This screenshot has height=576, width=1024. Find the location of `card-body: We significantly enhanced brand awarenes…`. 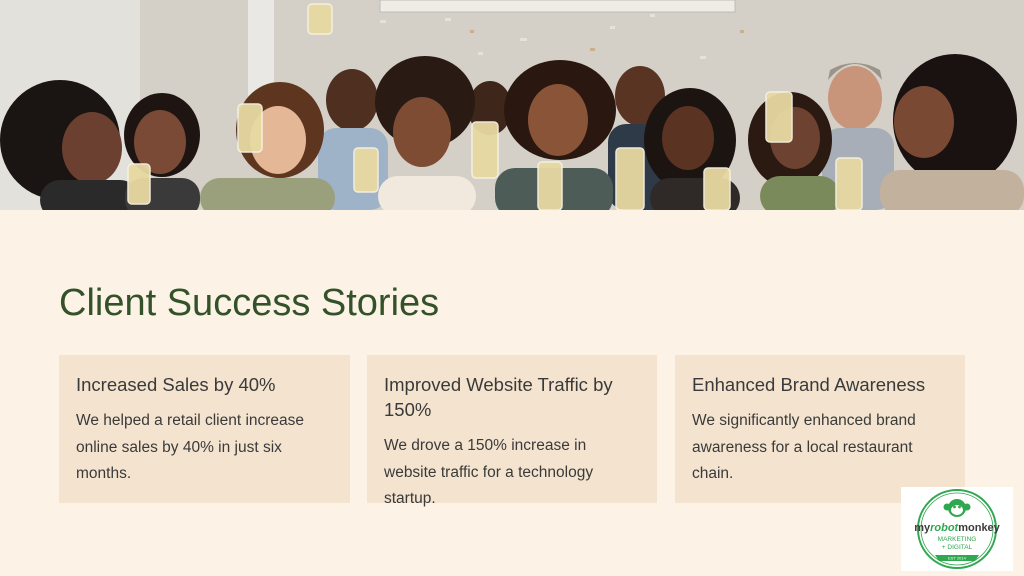

card-body: We significantly enhanced brand awarenes… is located at coordinates (804, 447).